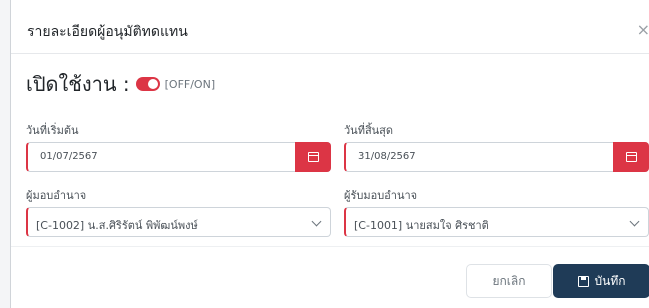 This screenshot has height=308, width=649. I want to click on close-icon: ×, so click(643, 30).